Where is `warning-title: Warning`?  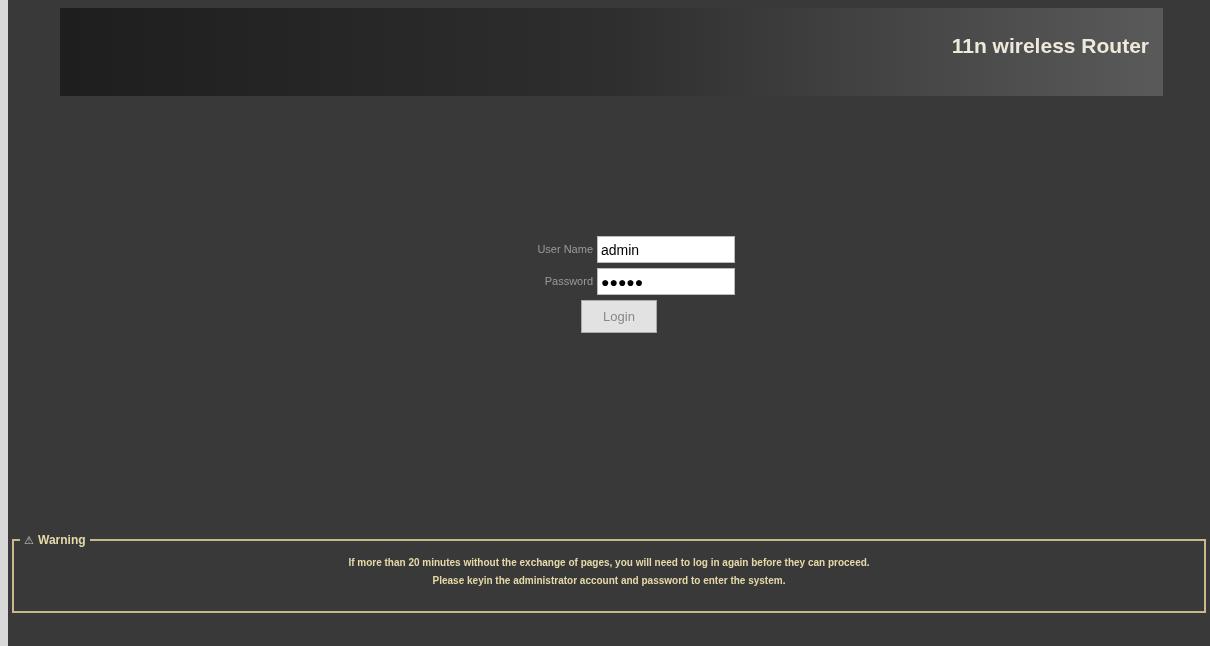
warning-title: Warning is located at coordinates (62, 540).